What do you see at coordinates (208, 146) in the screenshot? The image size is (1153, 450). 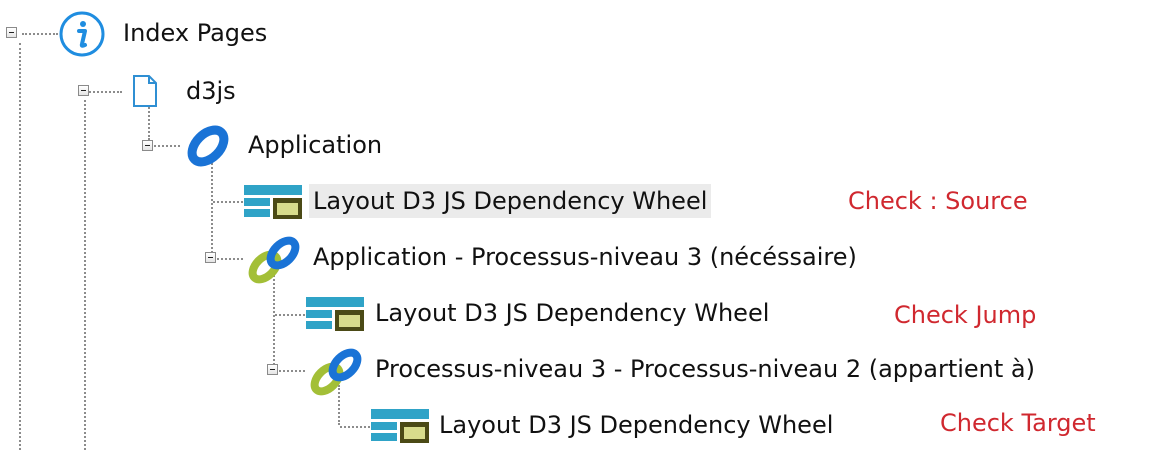 I see `link-icon` at bounding box center [208, 146].